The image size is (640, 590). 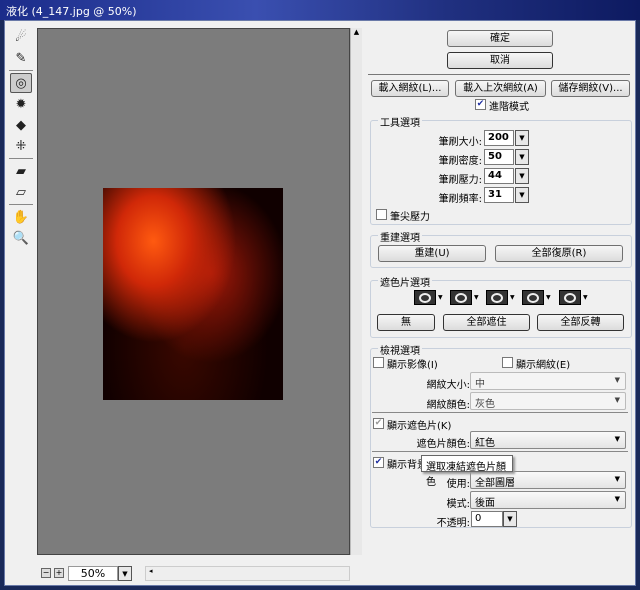 I want to click on twirl-tool-icon: ◎, so click(x=21, y=83).